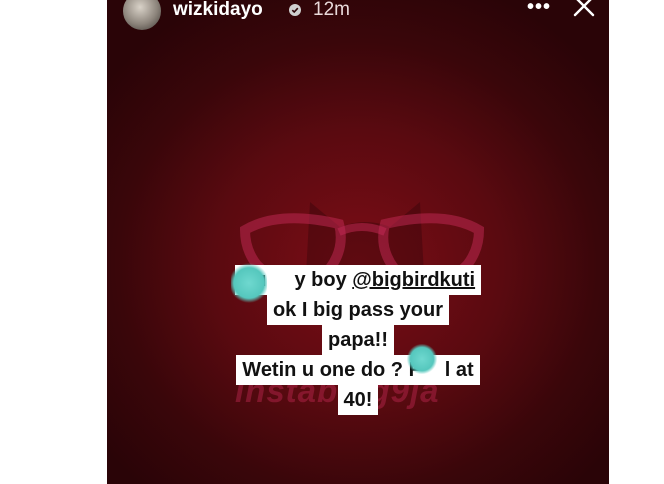 This screenshot has width=664, height=484. What do you see at coordinates (295, 10) in the screenshot?
I see `verified-badge-icon` at bounding box center [295, 10].